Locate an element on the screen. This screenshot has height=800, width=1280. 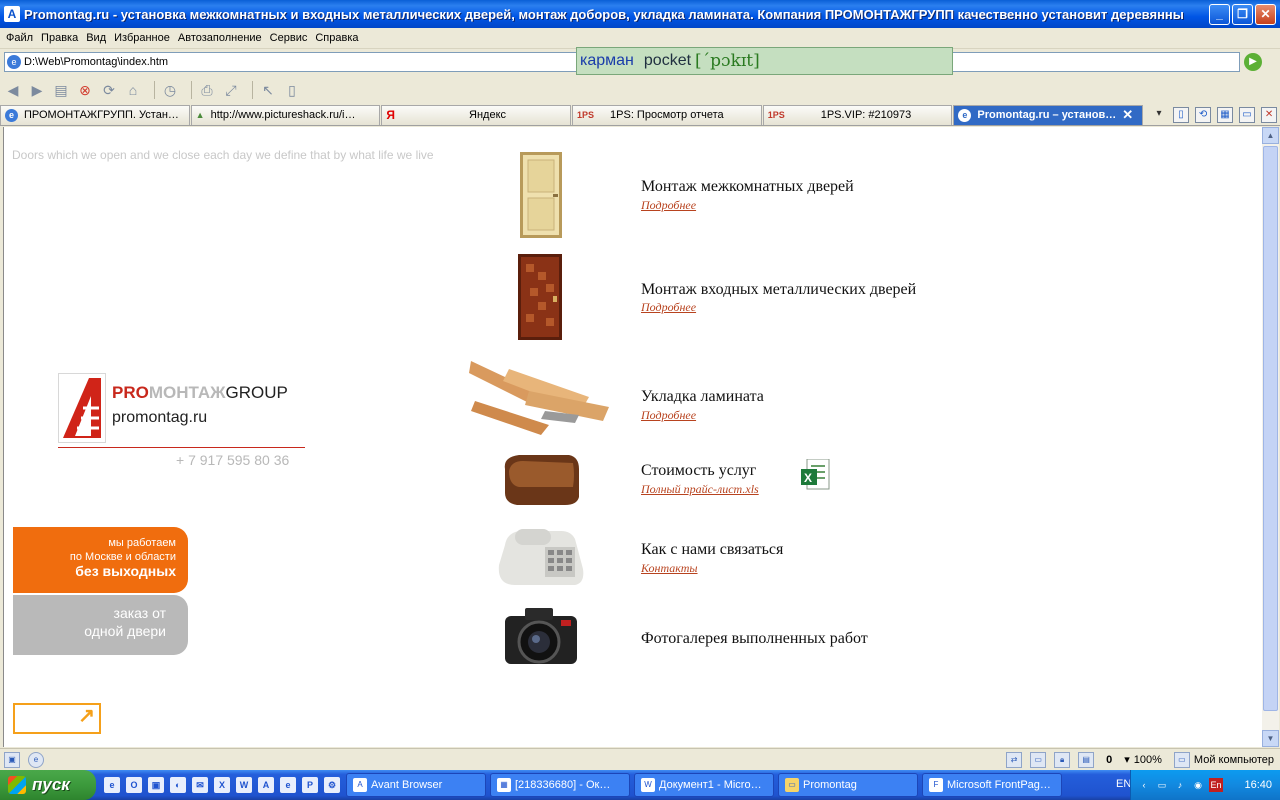
dictionary-transcription: [ˊpɔkɪt] is located at coordinates (727, 61).